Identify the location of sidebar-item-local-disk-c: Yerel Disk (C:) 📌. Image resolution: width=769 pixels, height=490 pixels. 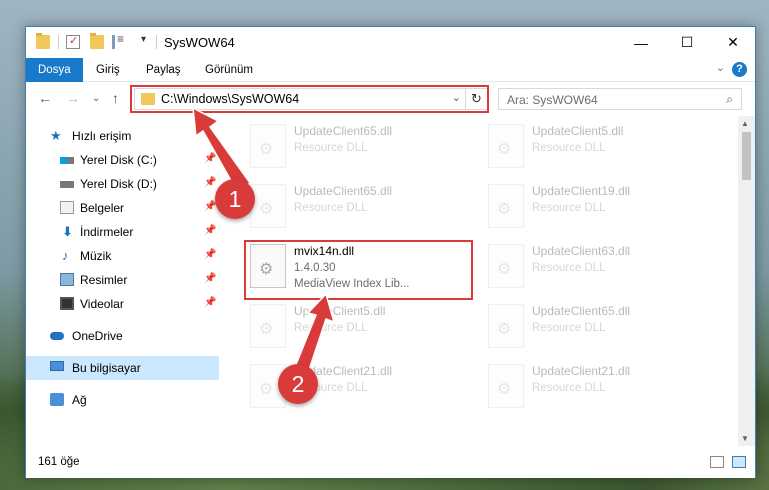
(122, 160).